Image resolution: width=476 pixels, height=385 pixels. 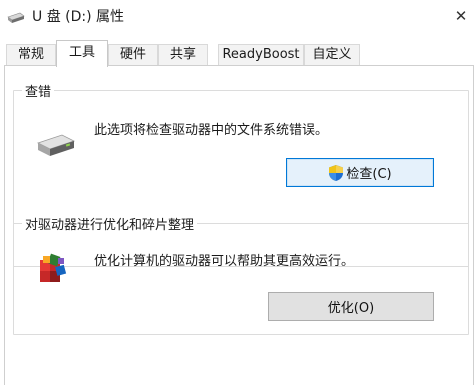 I want to click on drive-title-icon, so click(x=16, y=17).